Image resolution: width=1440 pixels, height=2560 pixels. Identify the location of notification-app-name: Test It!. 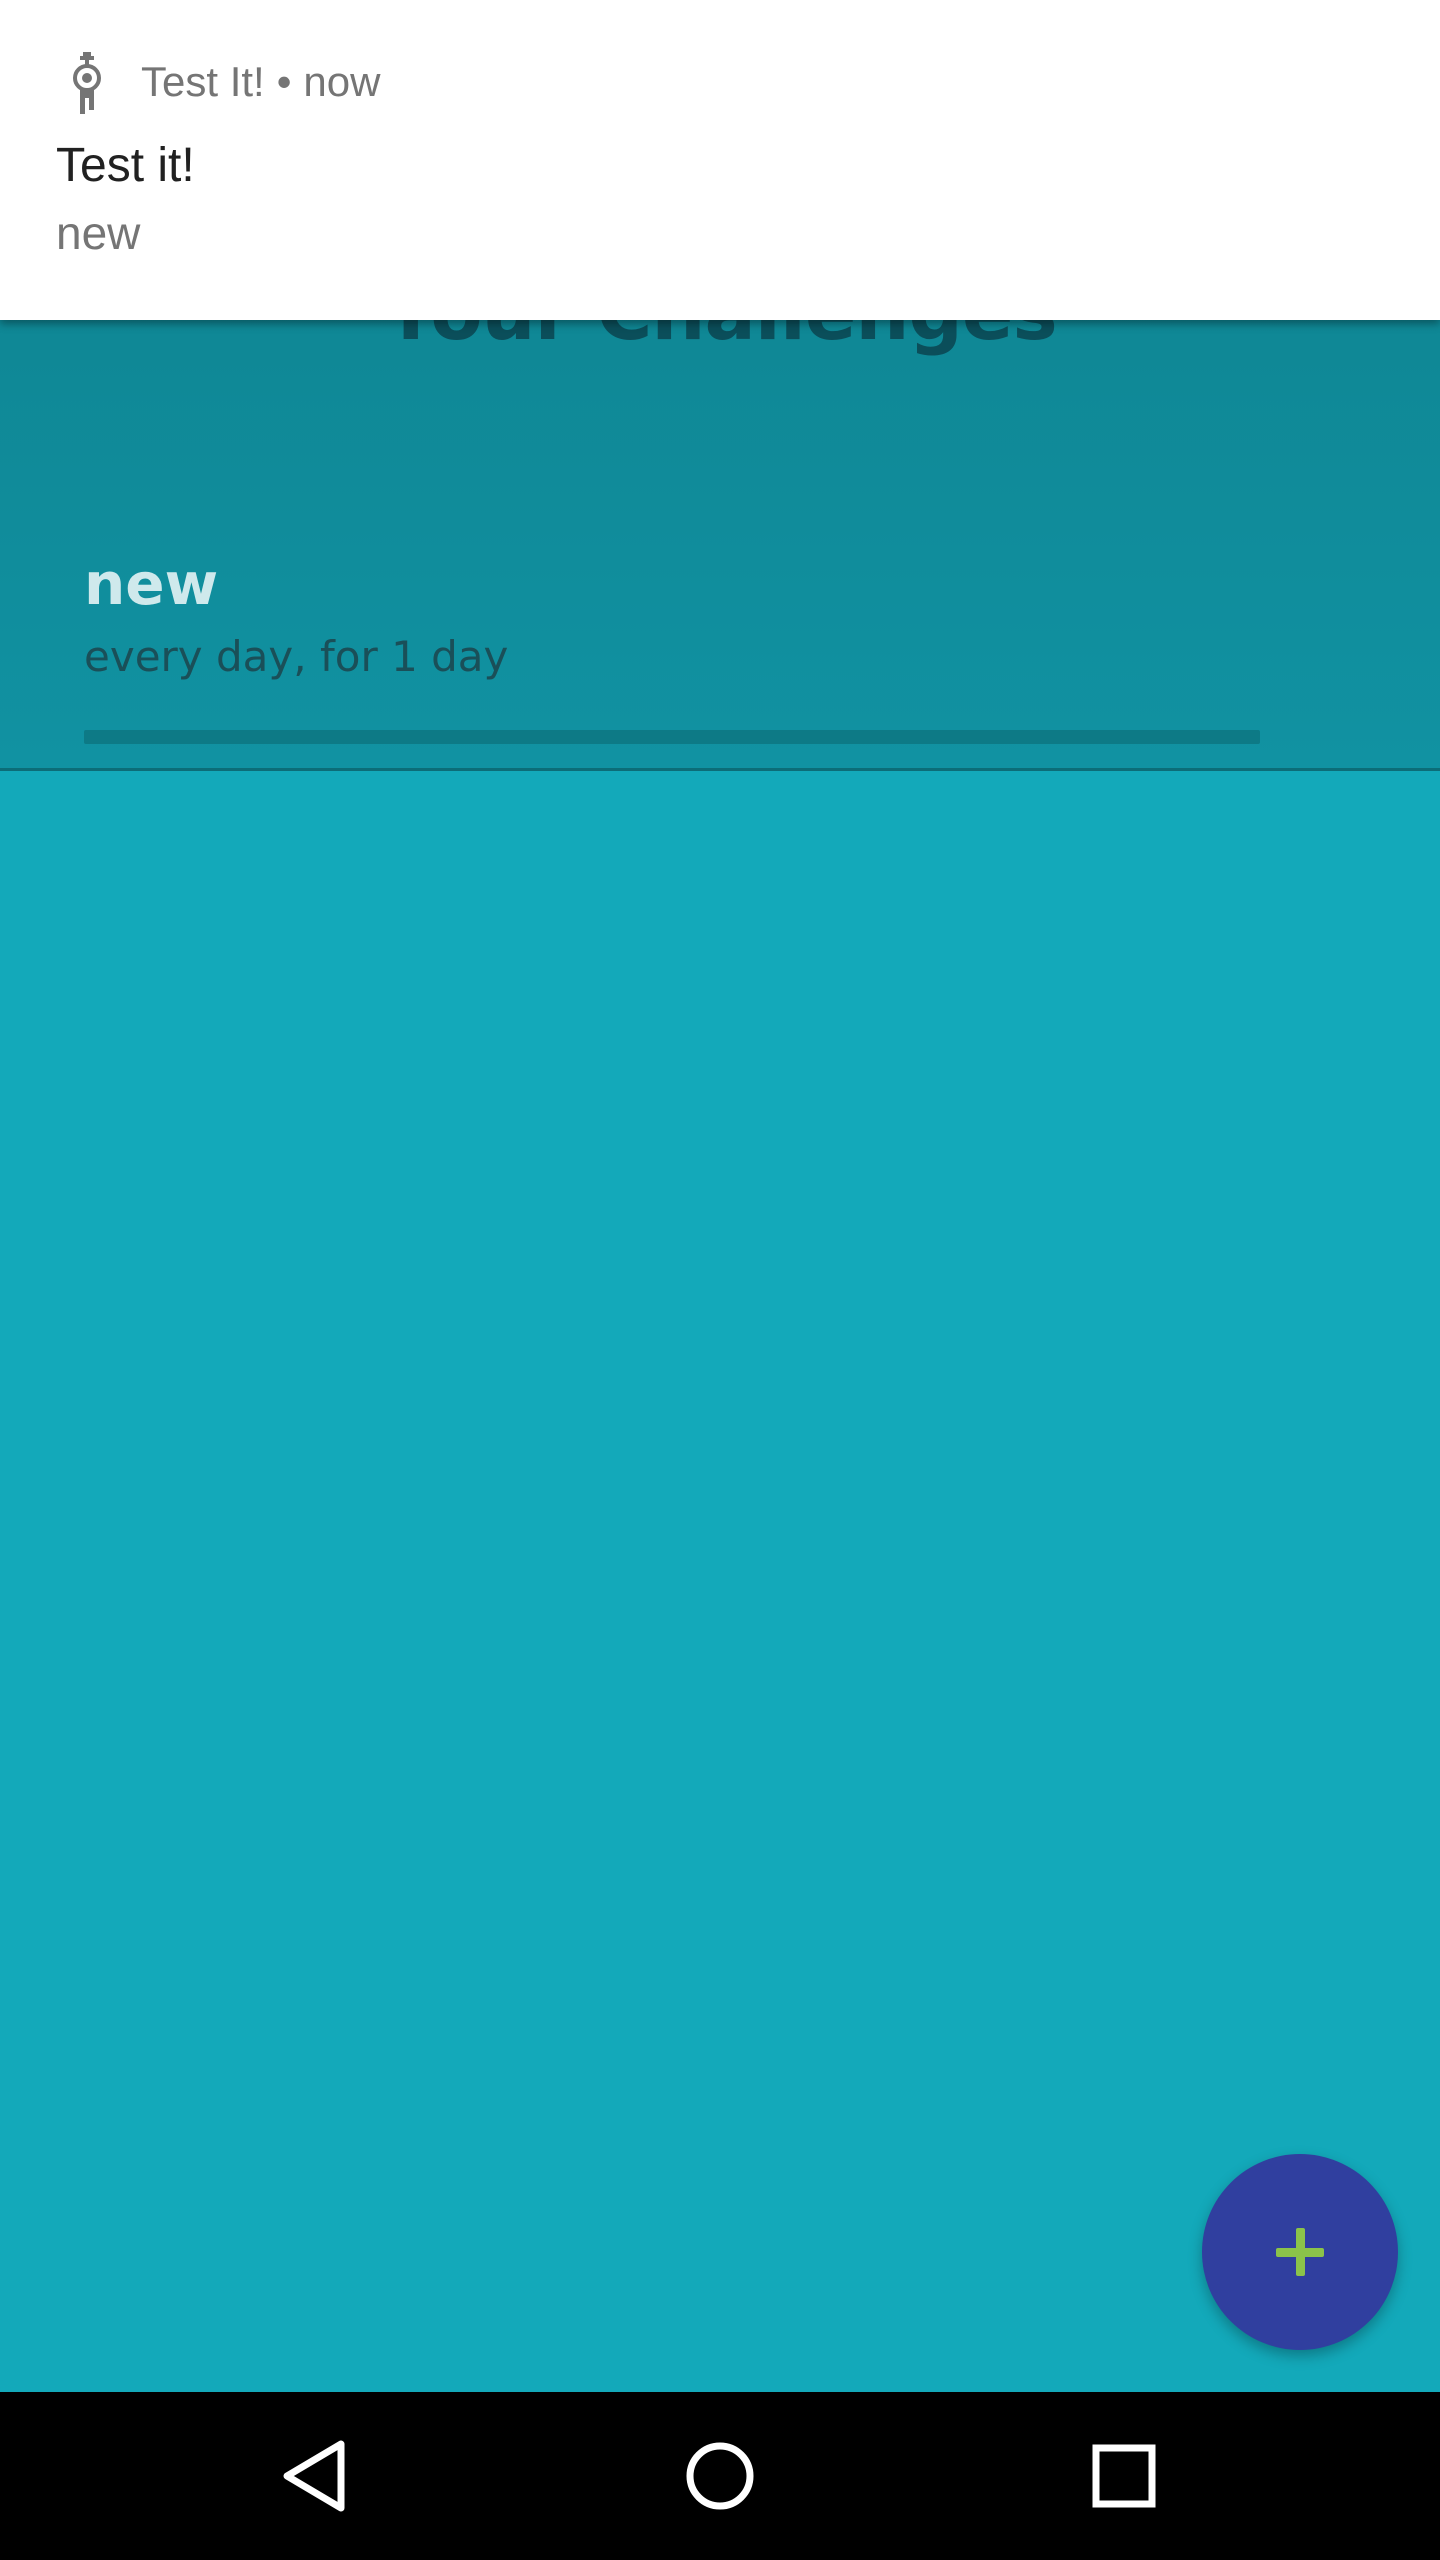
(203, 81).